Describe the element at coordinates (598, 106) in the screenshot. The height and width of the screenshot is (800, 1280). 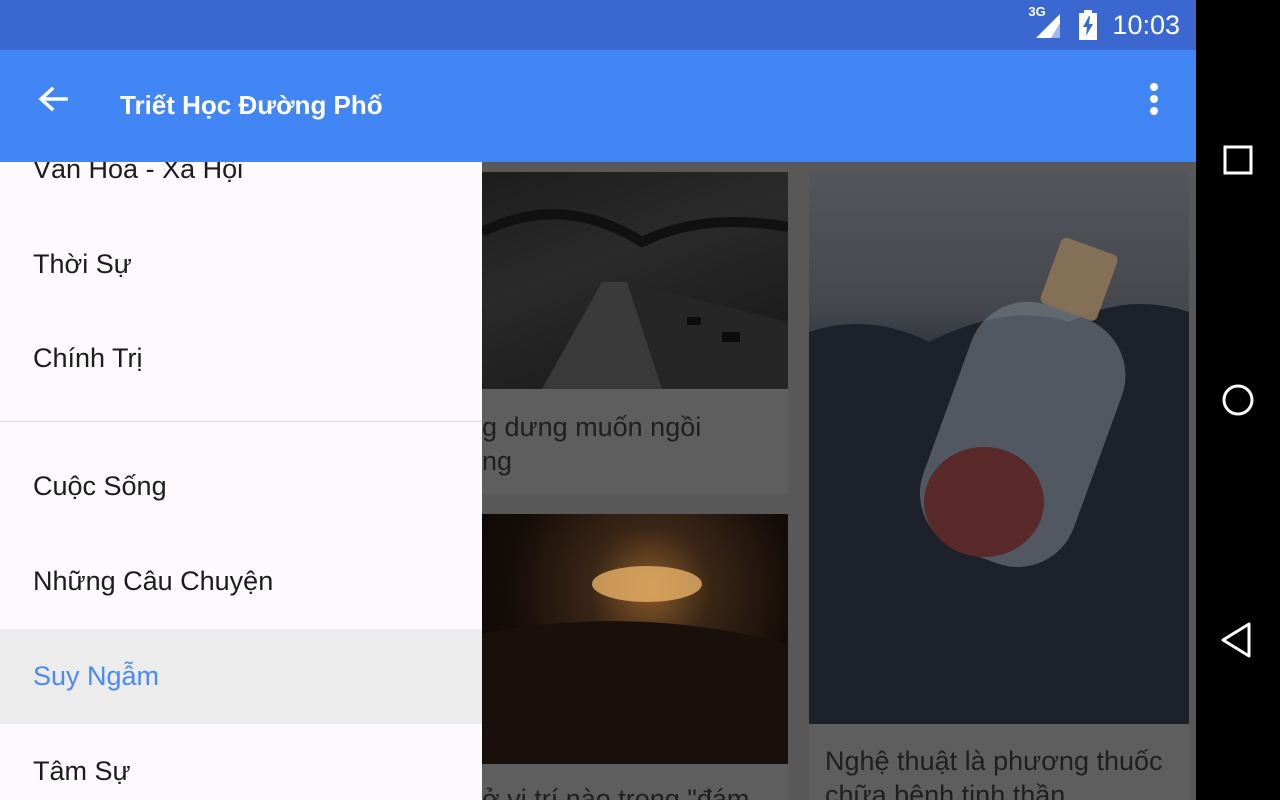
I see `app-toolbar: Triết Học Đường Phố` at that location.